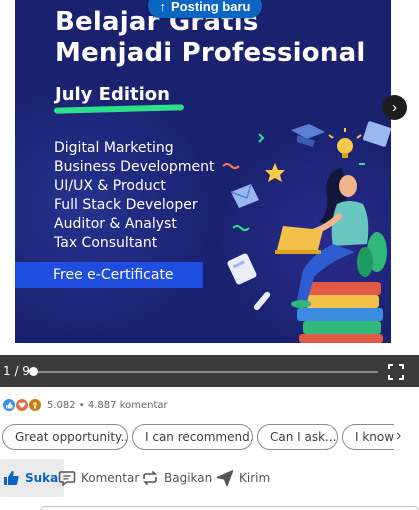  I want to click on slide-edition: July Edition, so click(112, 94).